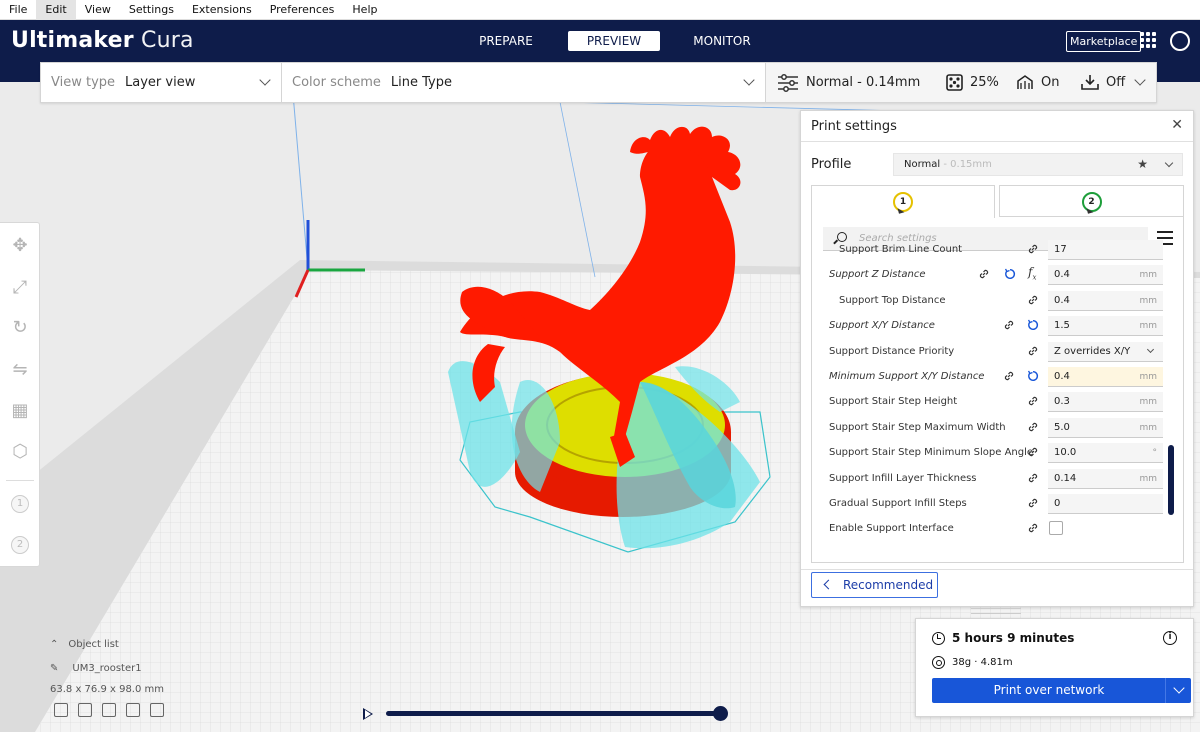 This screenshot has height=732, width=1200. I want to click on mirror-icon: ⇋, so click(20, 370).